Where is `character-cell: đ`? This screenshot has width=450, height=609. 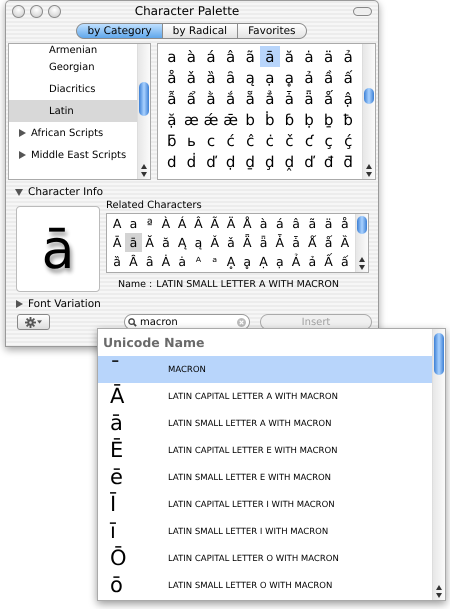
character-cell: đ is located at coordinates (328, 161).